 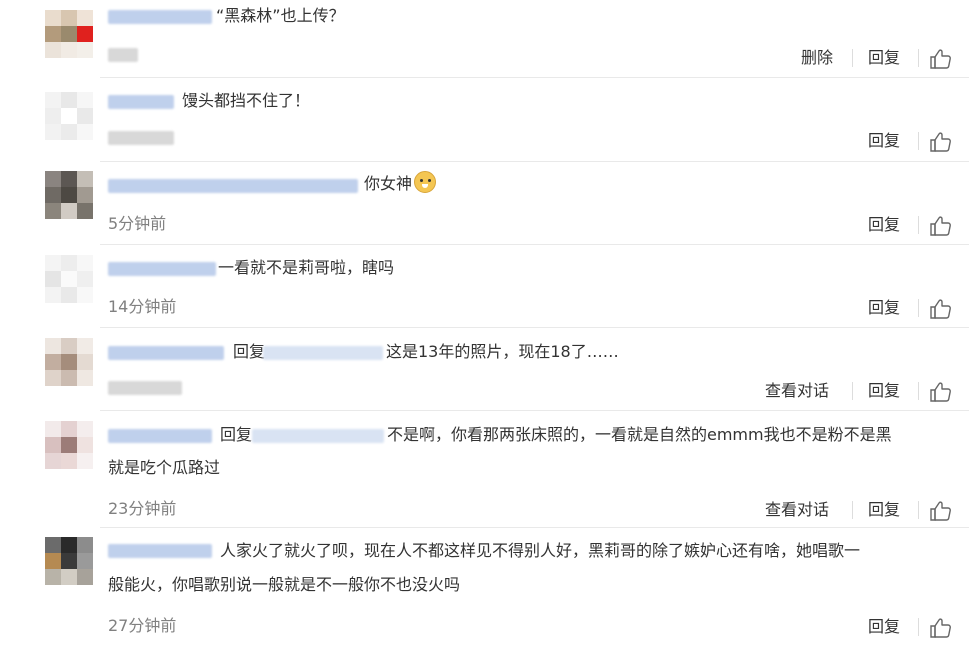 I want to click on comment-text: 你女神, so click(x=400, y=183).